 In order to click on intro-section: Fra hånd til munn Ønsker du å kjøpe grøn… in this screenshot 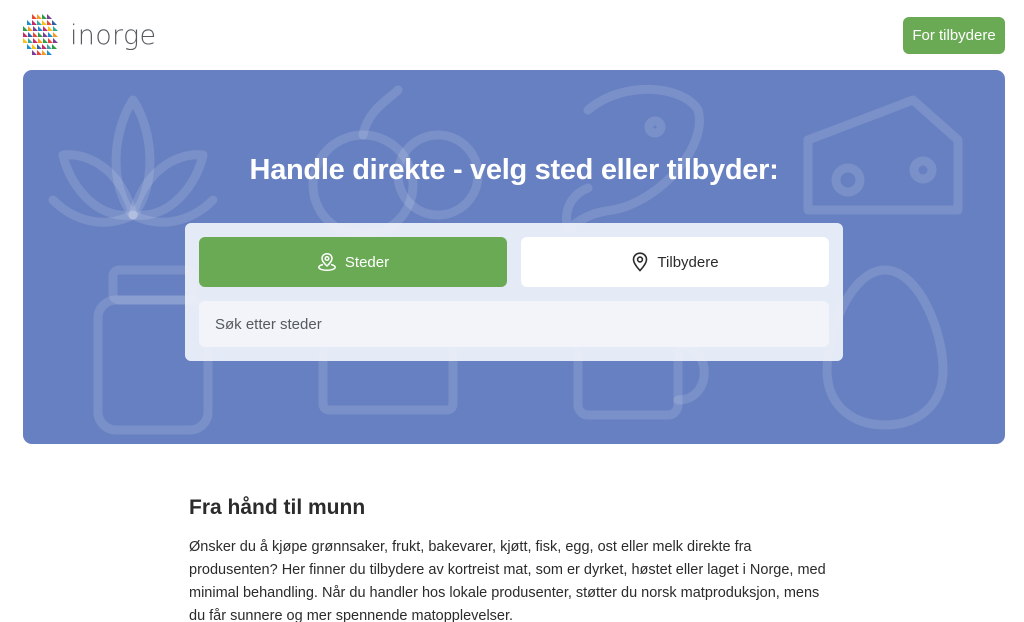, I will do `click(514, 559)`.